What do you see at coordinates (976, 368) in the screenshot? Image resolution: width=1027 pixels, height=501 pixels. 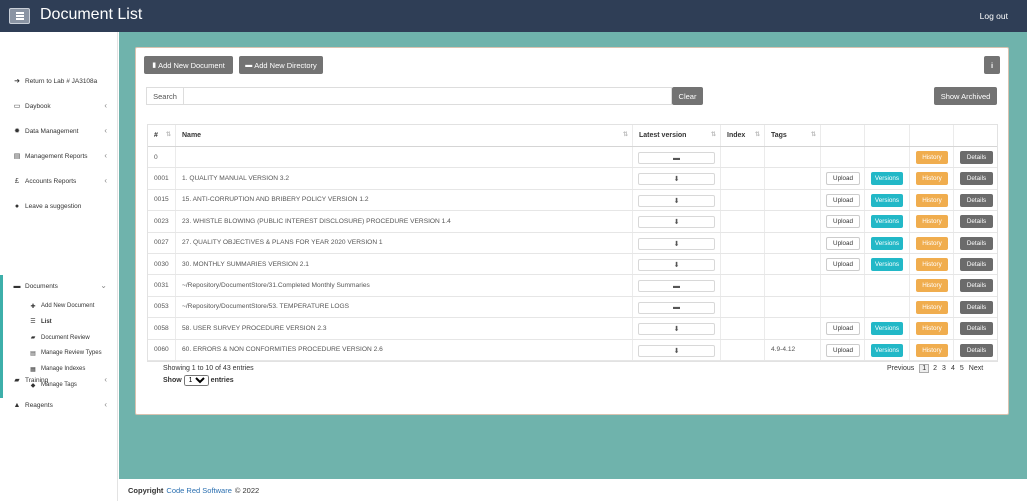 I see `next-page-button: Next` at bounding box center [976, 368].